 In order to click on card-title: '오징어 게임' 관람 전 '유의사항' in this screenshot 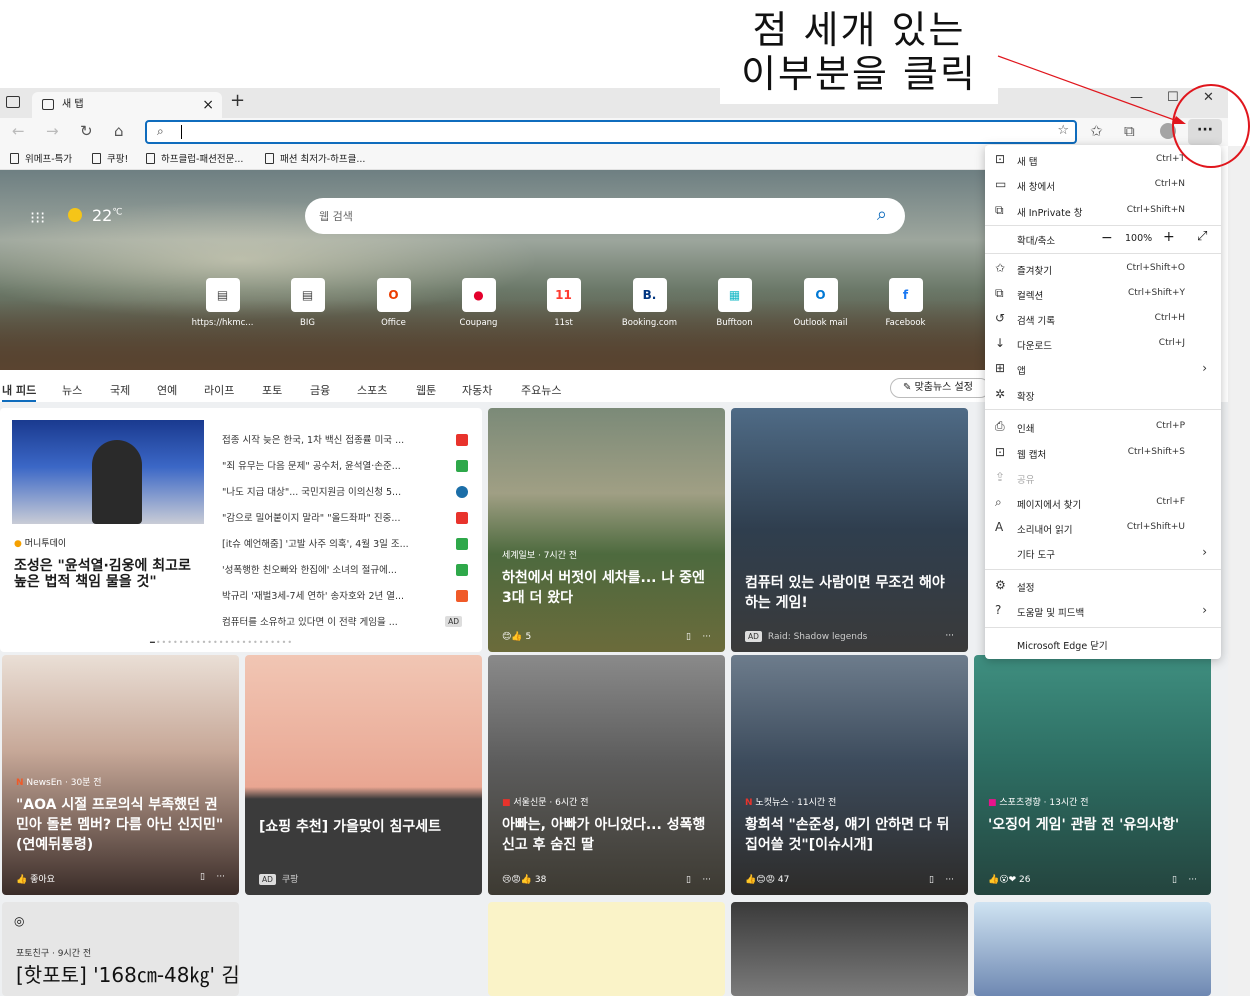, I will do `click(1092, 825)`.